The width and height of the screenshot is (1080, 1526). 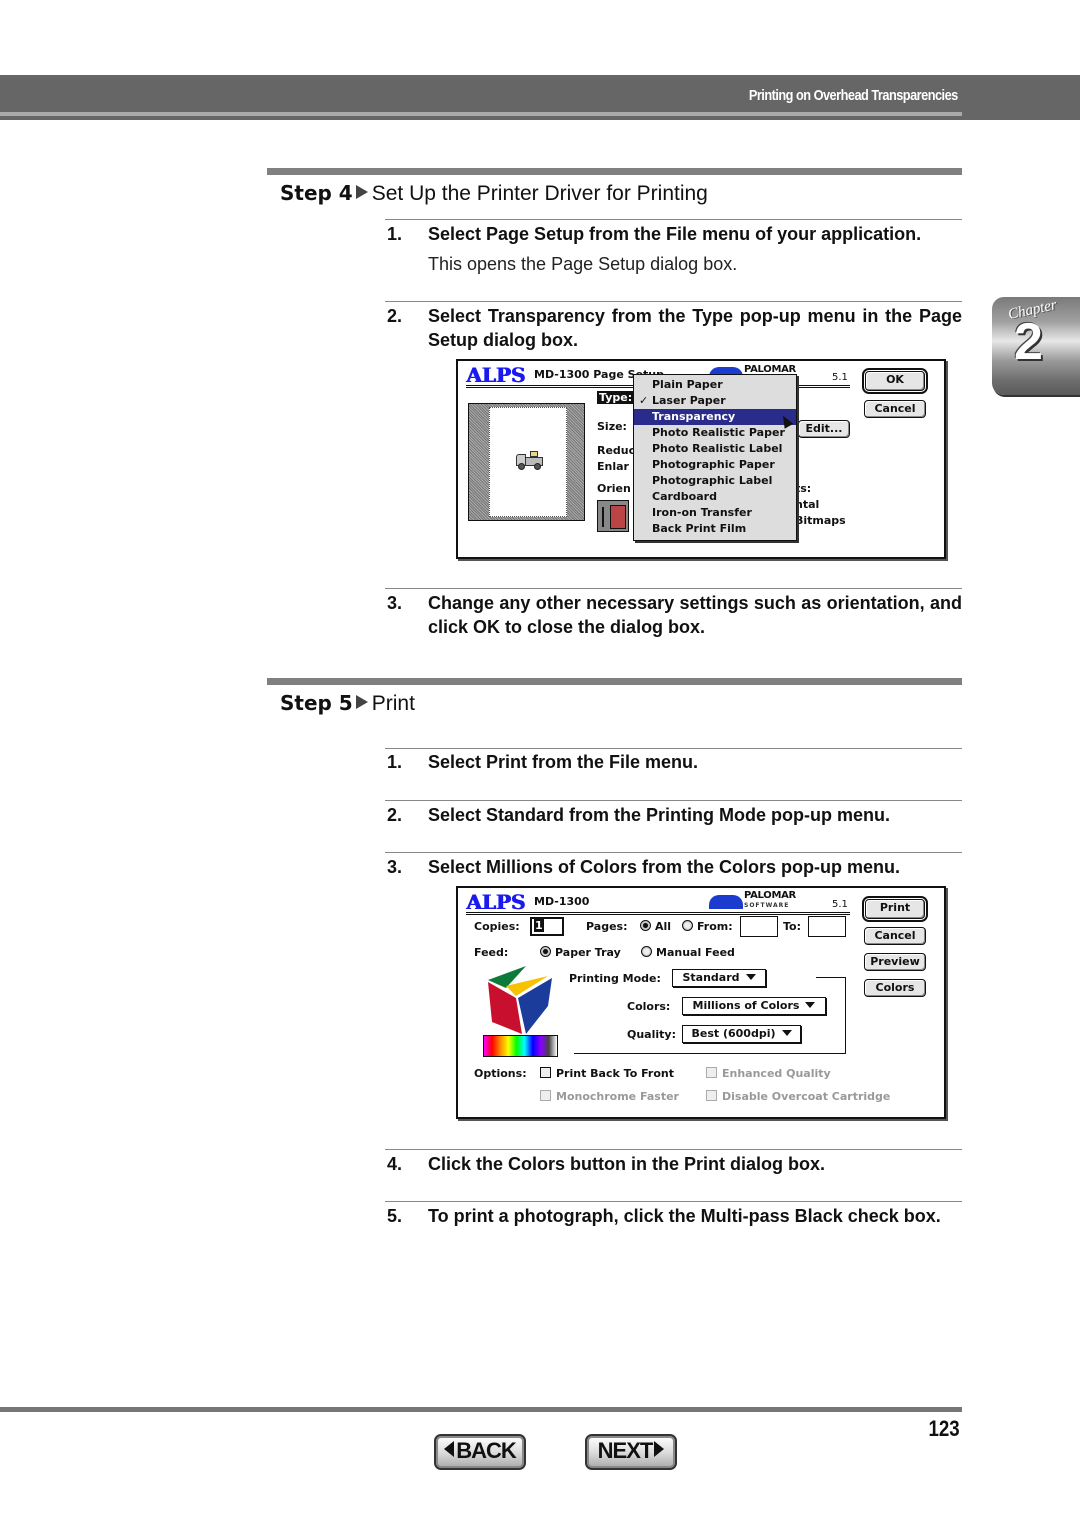 I want to click on group-box-bottom, so click(x=710, y=1053).